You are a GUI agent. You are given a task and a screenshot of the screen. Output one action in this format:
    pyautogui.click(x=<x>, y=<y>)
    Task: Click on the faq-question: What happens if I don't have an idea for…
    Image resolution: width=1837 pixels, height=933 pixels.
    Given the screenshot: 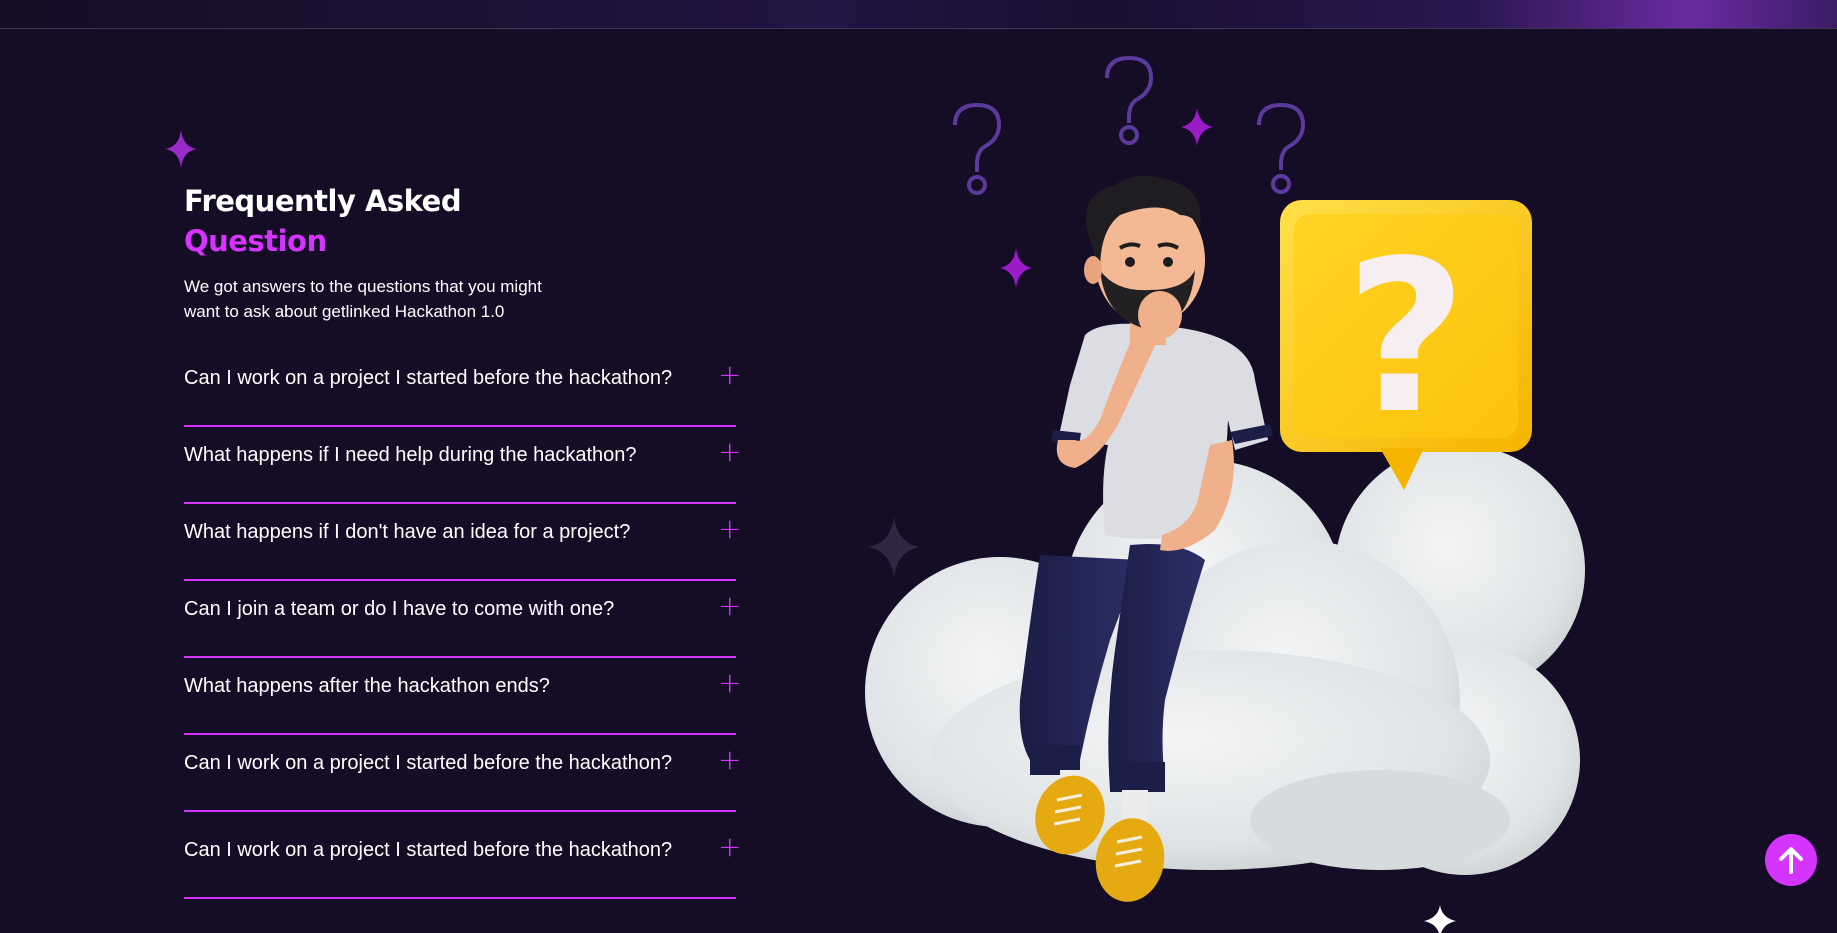 What is the action you would take?
    pyautogui.click(x=407, y=532)
    